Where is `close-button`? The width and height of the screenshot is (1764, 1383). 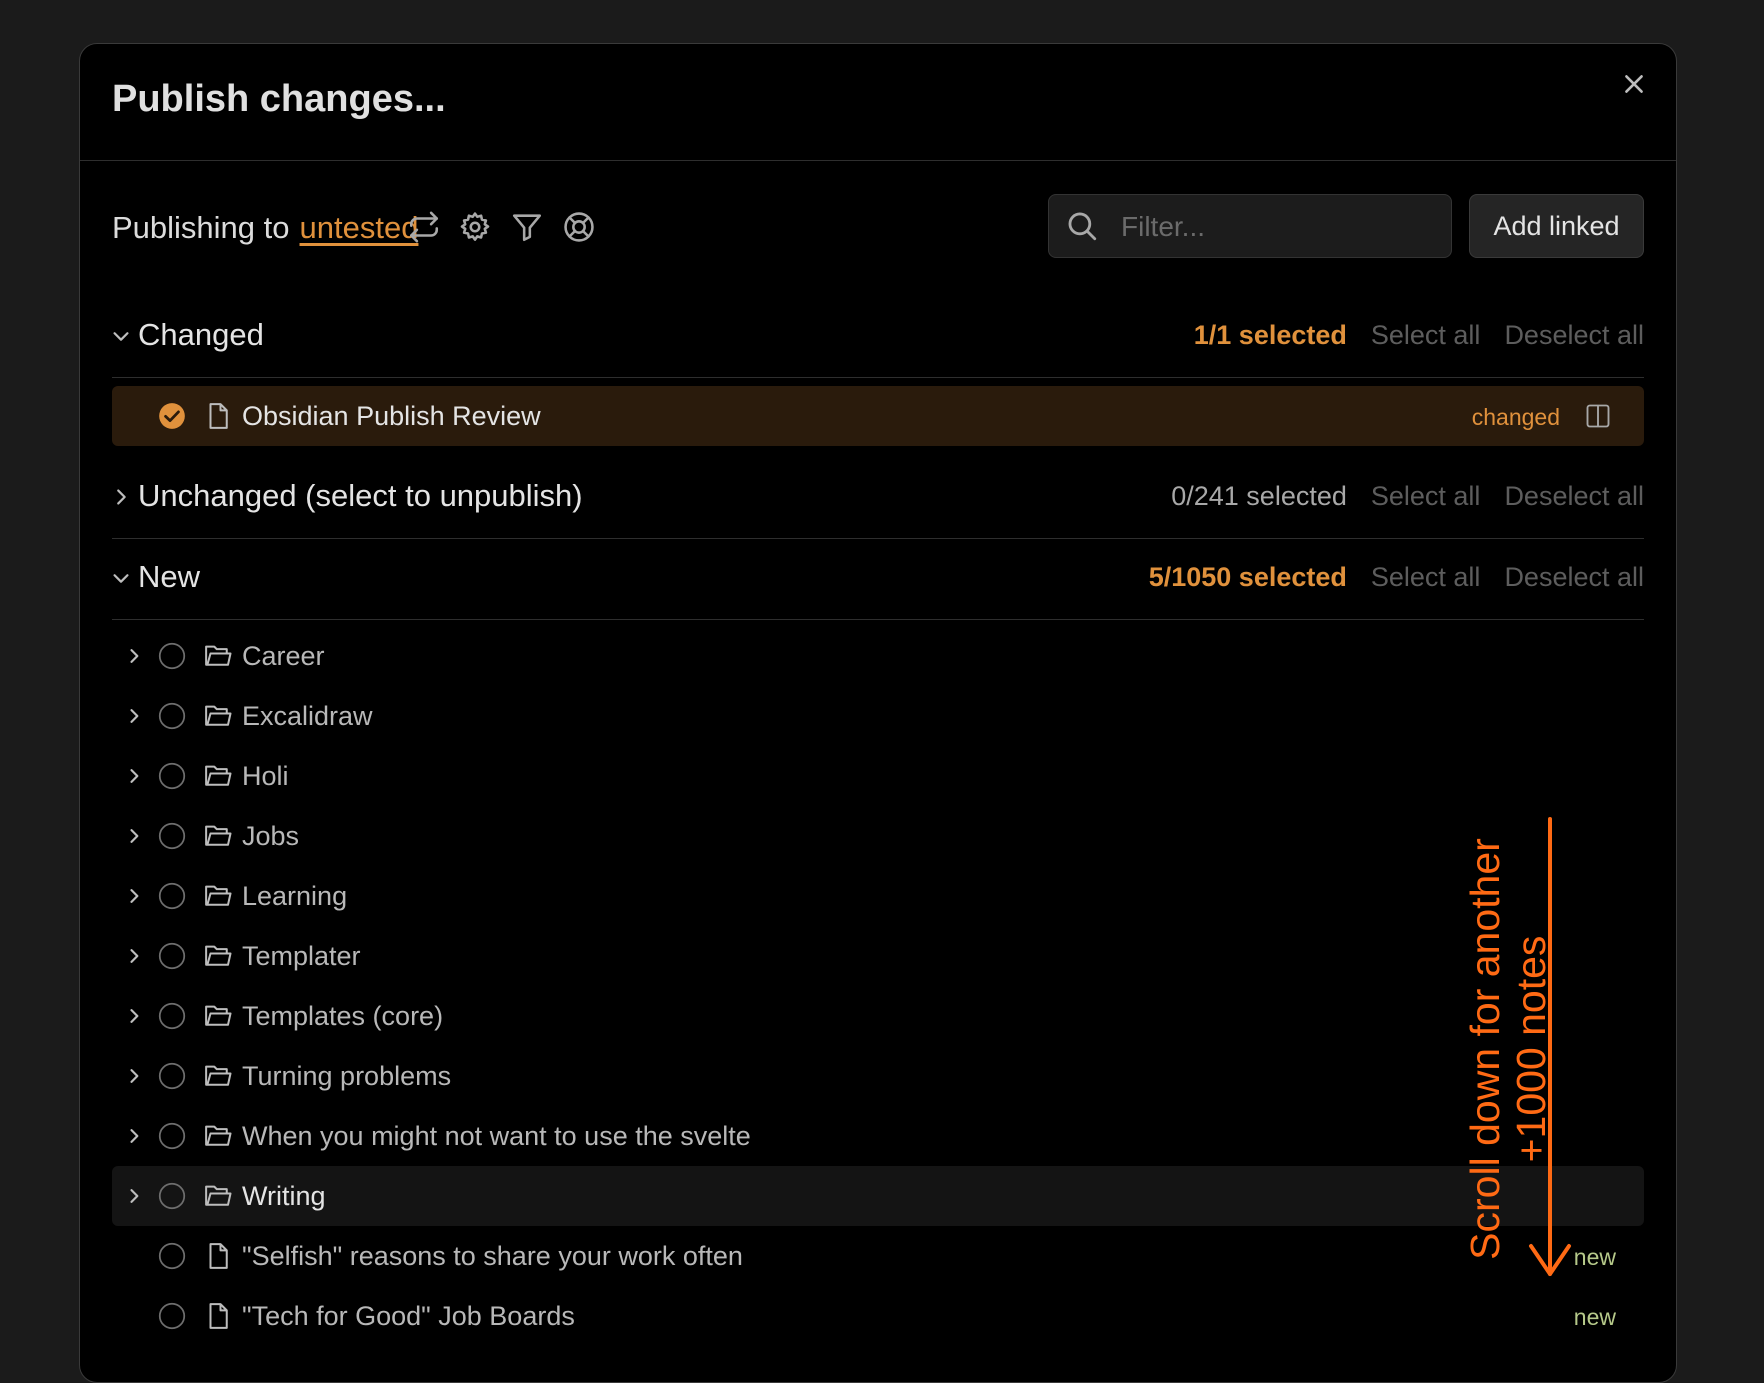
close-button is located at coordinates (1634, 84).